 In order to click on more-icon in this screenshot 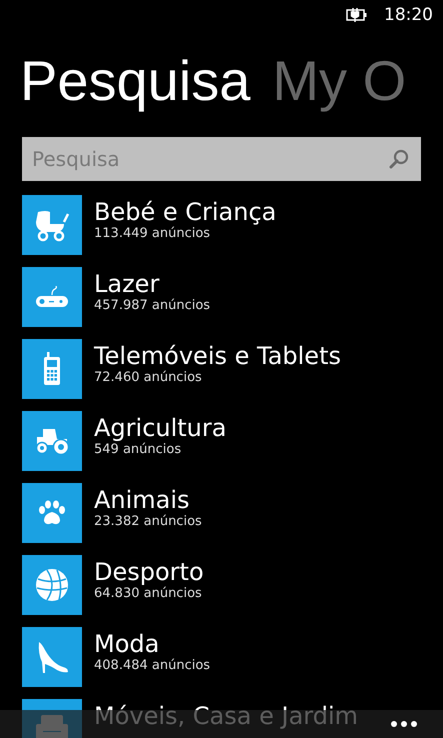, I will do `click(404, 724)`.